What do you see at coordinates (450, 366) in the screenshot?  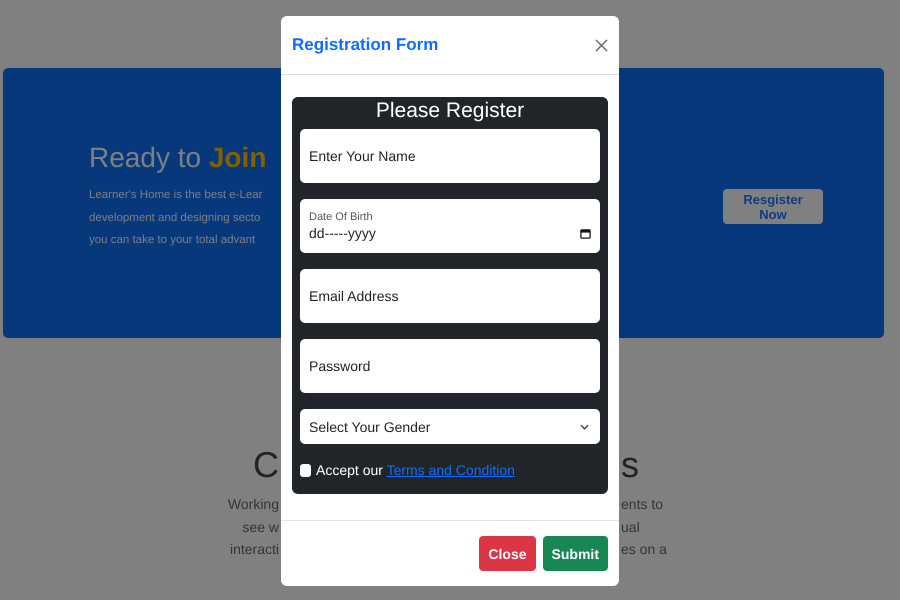 I see `input-field: Password` at bounding box center [450, 366].